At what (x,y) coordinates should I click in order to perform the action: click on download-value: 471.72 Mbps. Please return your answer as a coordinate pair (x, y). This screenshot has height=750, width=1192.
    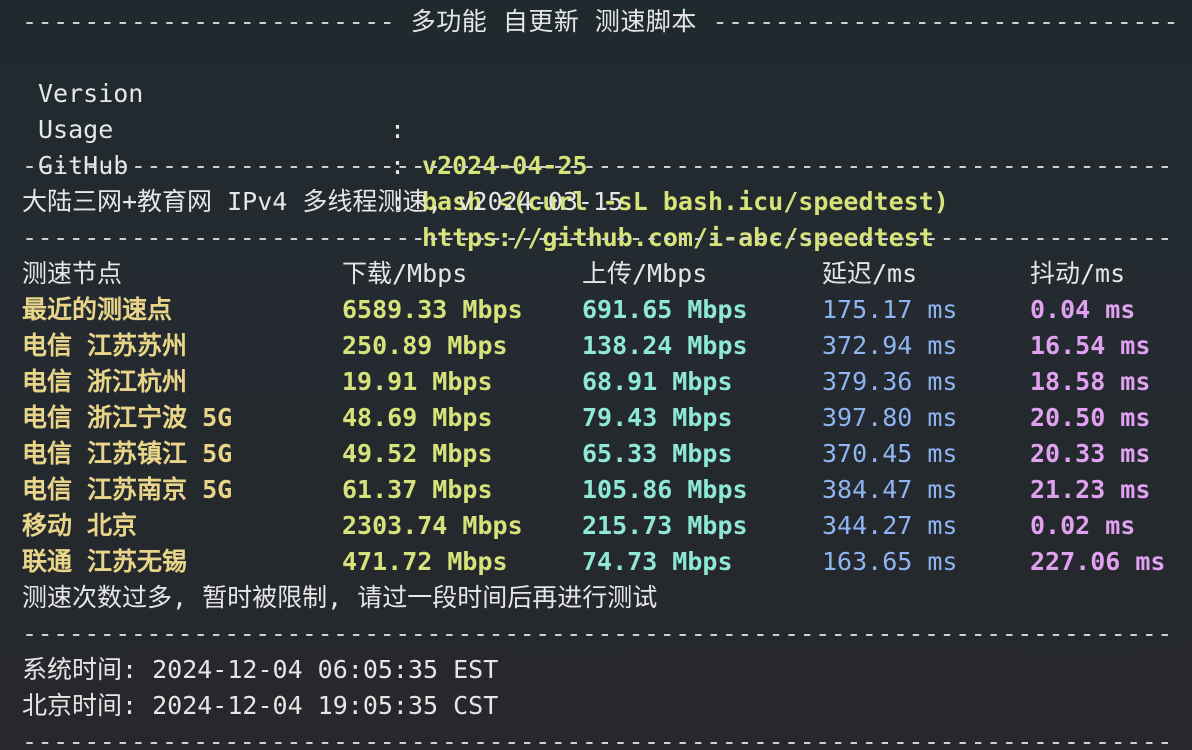
    Looking at the image, I should click on (425, 561).